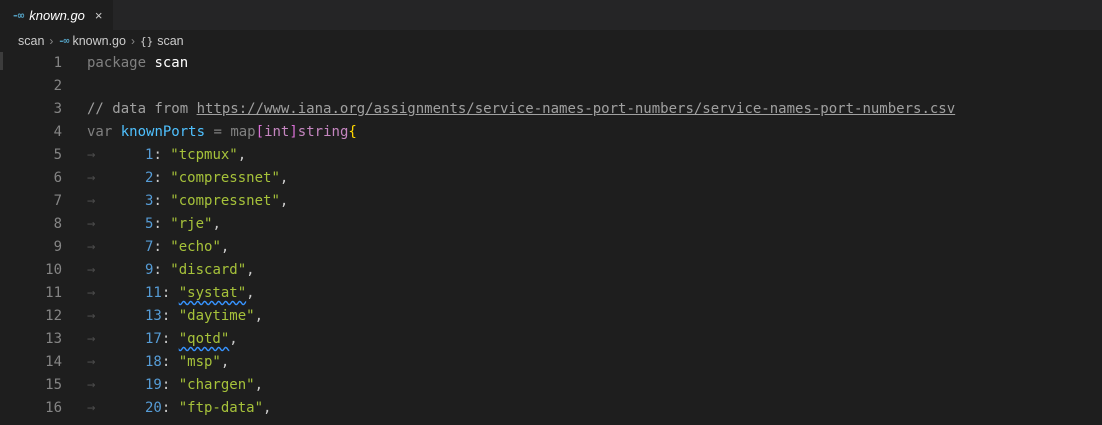 The height and width of the screenshot is (425, 1102). I want to click on code-text: → 13: "daytime",, so click(162, 316).